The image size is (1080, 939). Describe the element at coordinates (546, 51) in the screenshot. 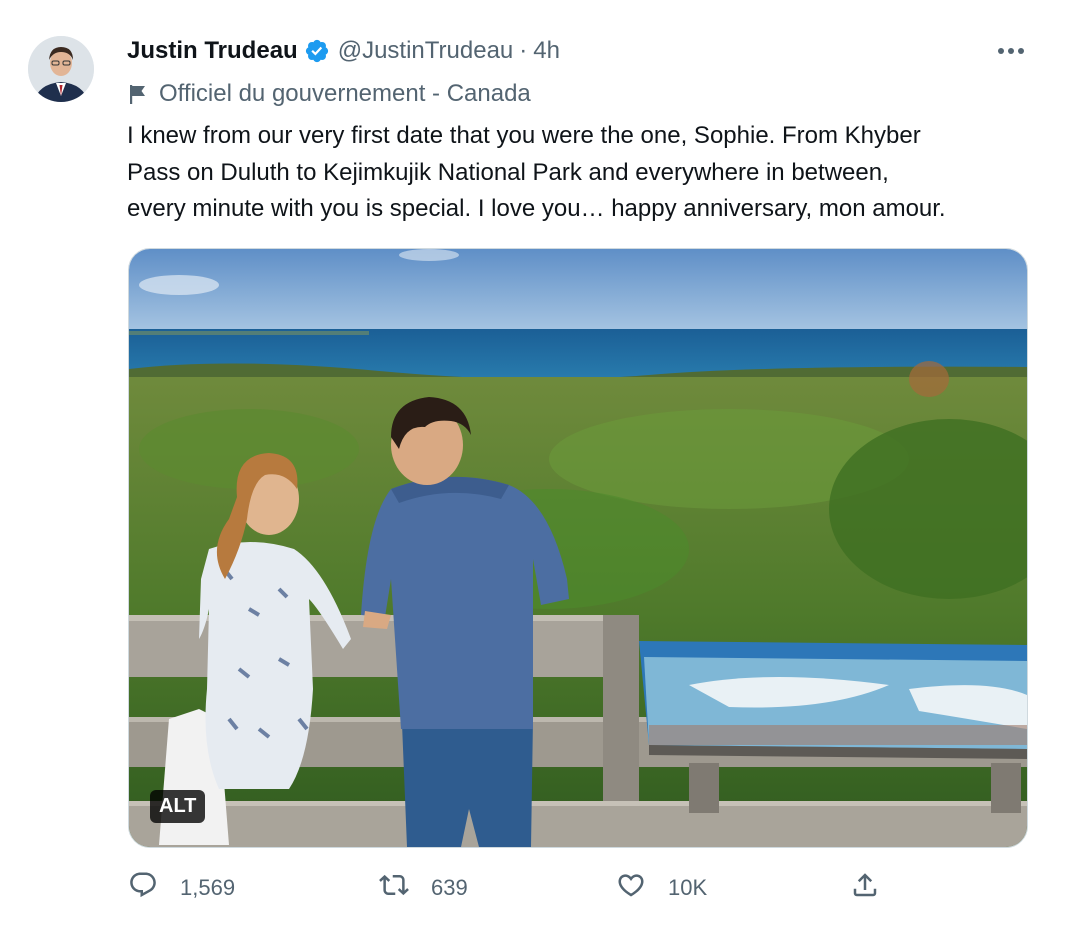

I see `tweet-time: 4h` at that location.